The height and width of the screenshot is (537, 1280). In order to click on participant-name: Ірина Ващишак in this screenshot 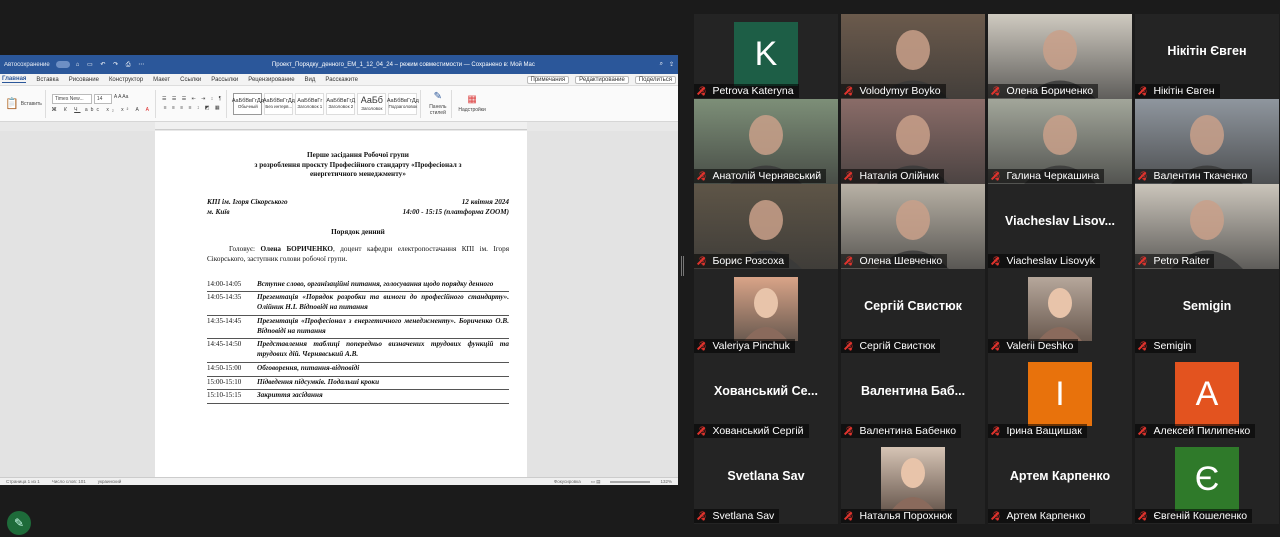, I will do `click(1044, 431)`.